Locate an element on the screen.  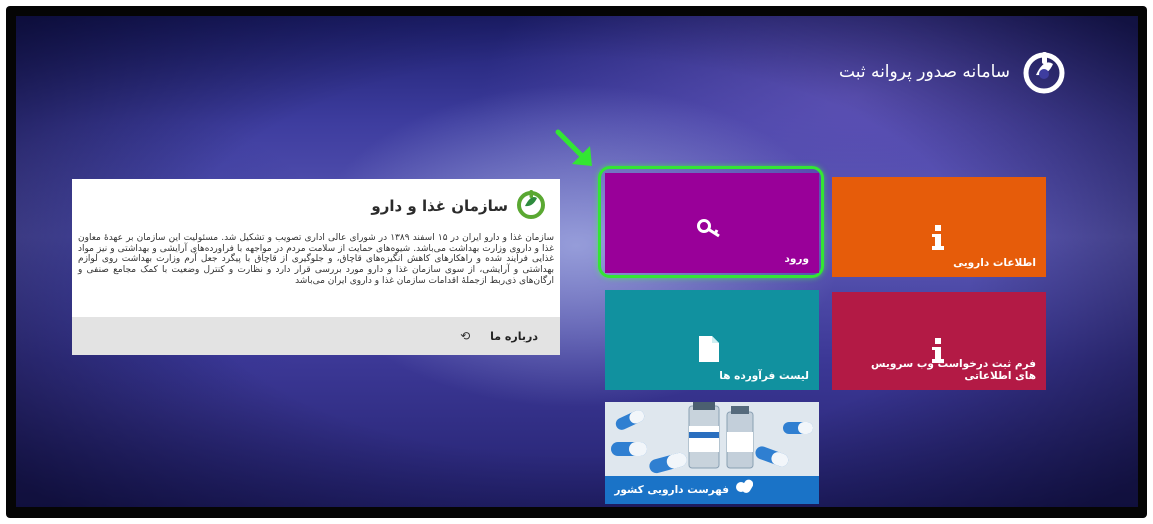
login-label: ورود is located at coordinates (797, 259).